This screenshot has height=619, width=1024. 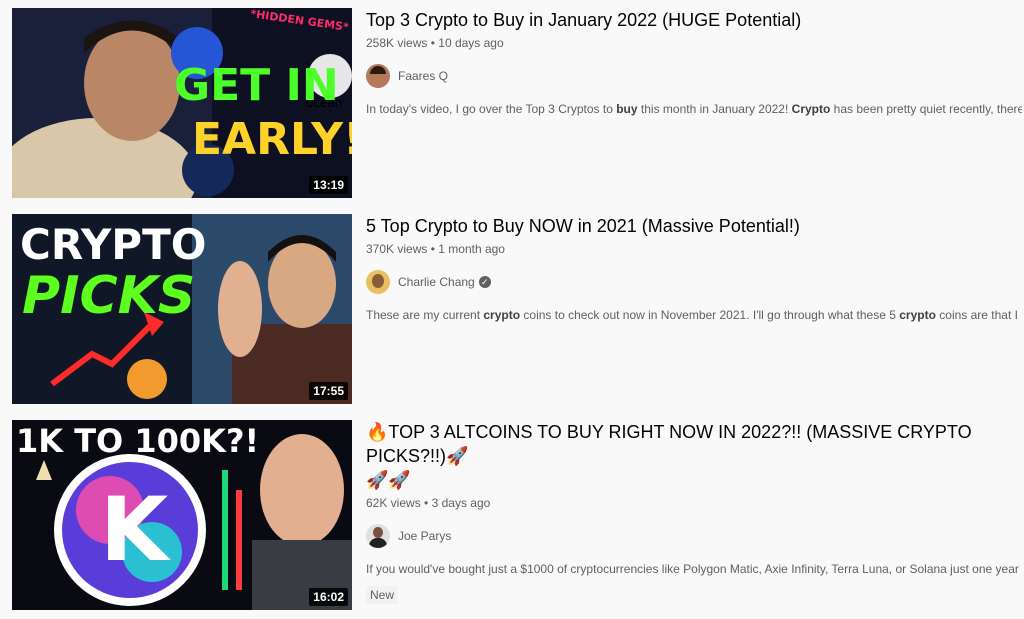 What do you see at coordinates (424, 536) in the screenshot?
I see `channel-name-3: Joe Parys` at bounding box center [424, 536].